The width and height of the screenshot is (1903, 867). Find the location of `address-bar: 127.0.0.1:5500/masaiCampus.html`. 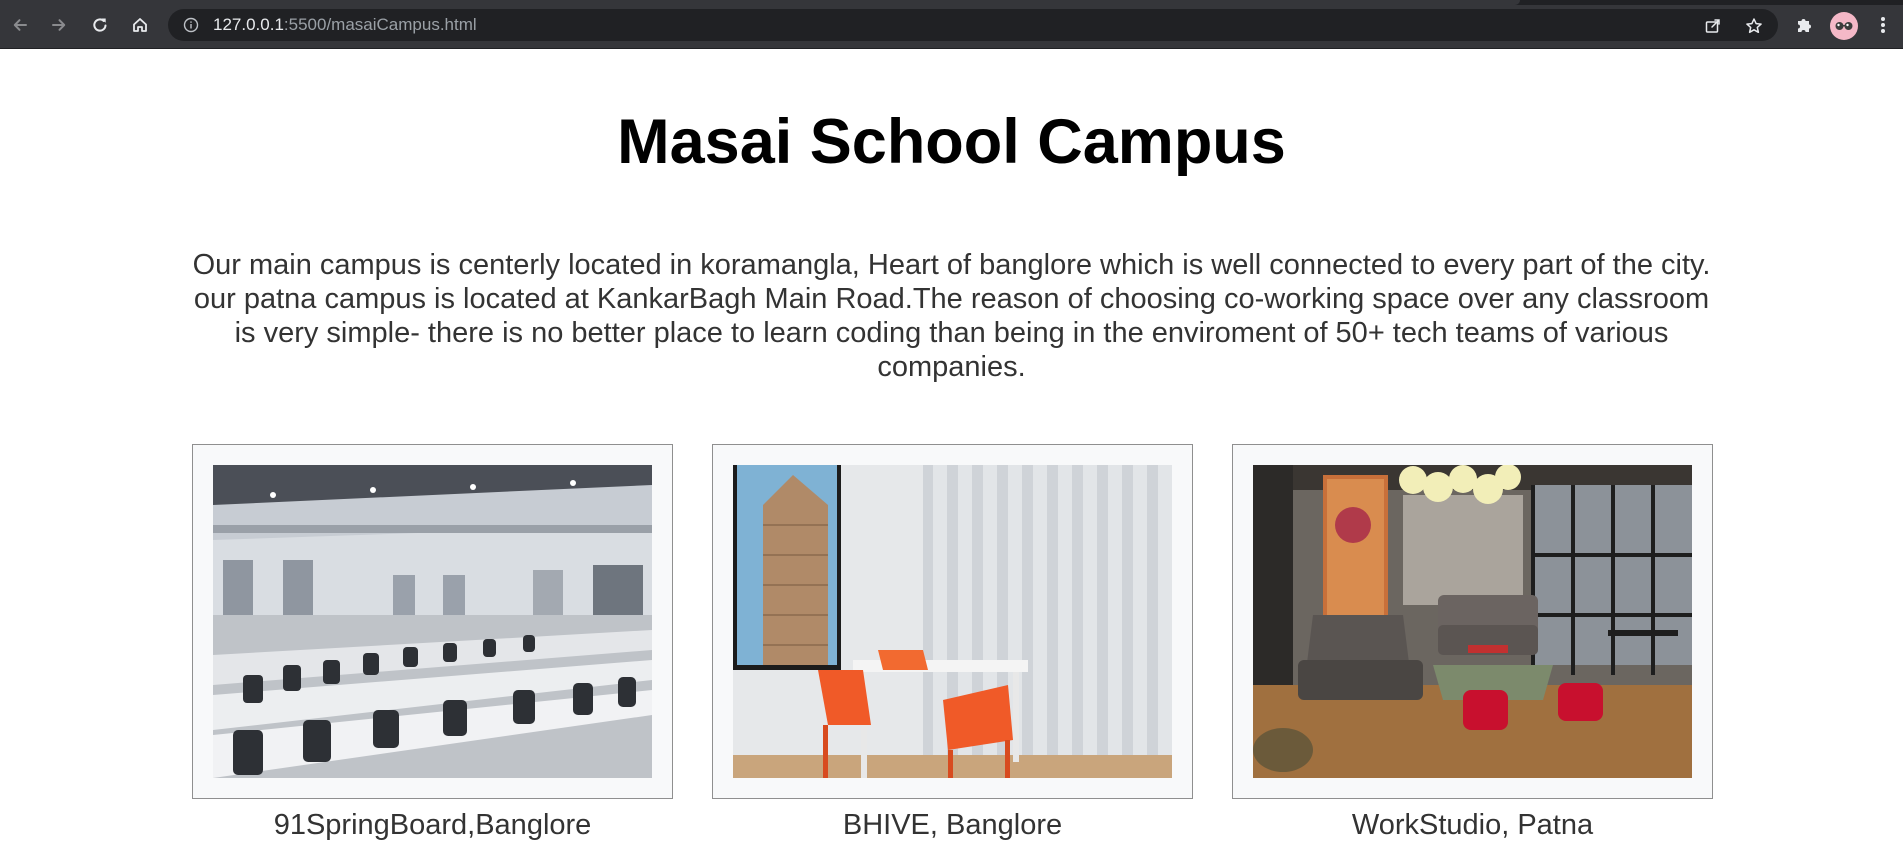

address-bar: 127.0.0.1:5500/masaiCampus.html is located at coordinates (973, 25).